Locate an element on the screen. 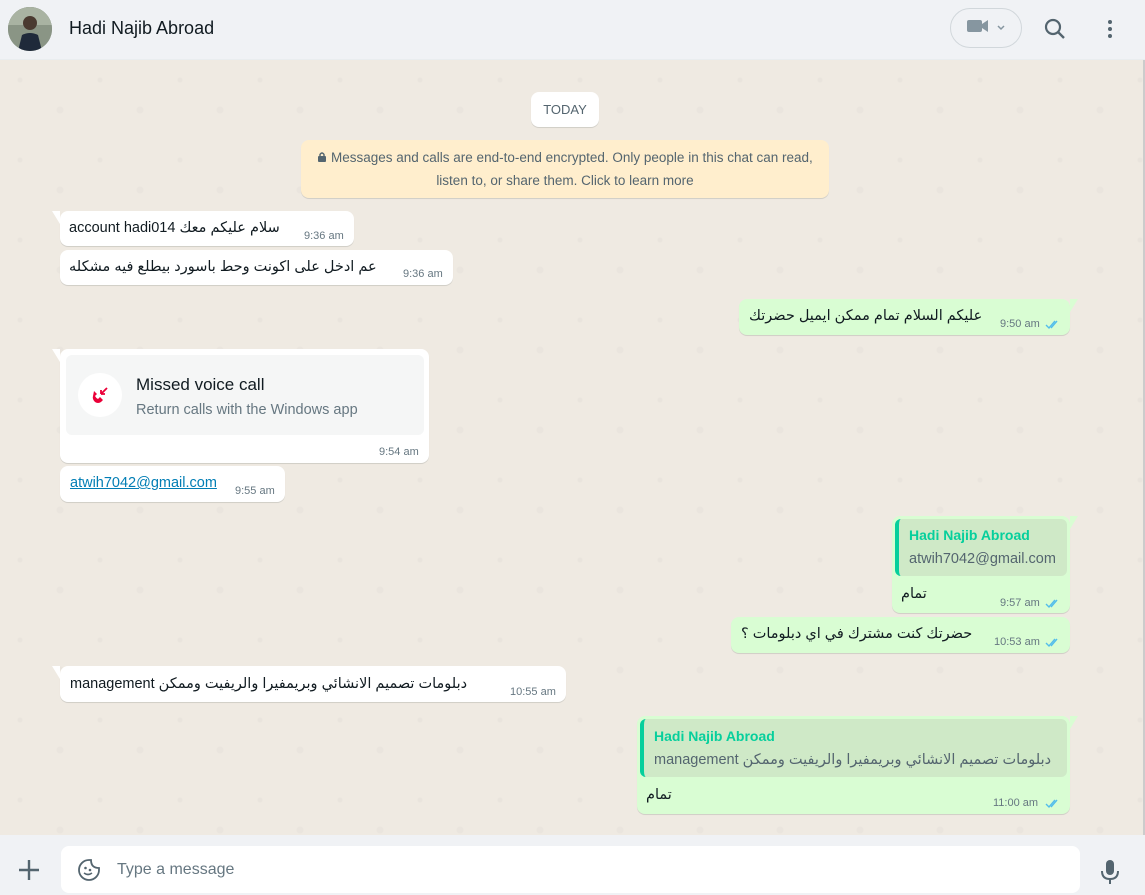 This screenshot has height=895, width=1145. chevron-down-icon is located at coordinates (1001, 28).